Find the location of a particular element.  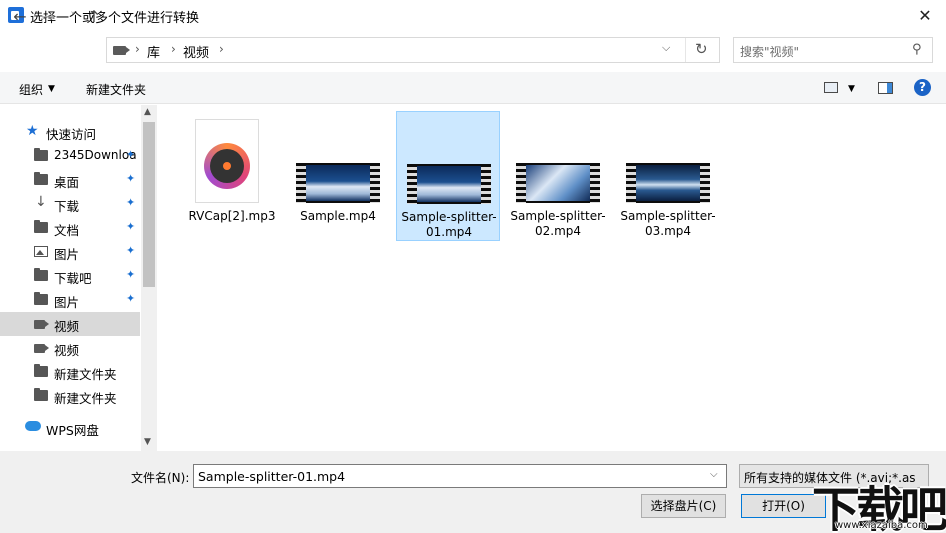

file-item: RVCap[2].mp3 is located at coordinates (232, 176).